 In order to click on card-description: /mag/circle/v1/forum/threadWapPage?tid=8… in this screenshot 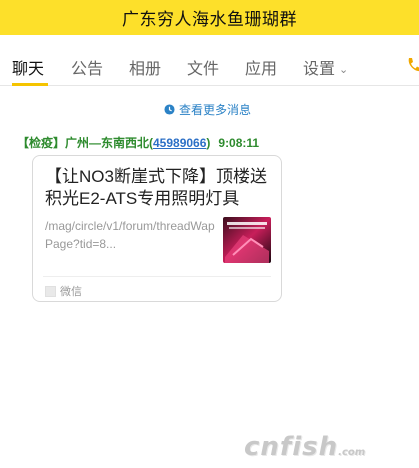, I will do `click(130, 235)`.